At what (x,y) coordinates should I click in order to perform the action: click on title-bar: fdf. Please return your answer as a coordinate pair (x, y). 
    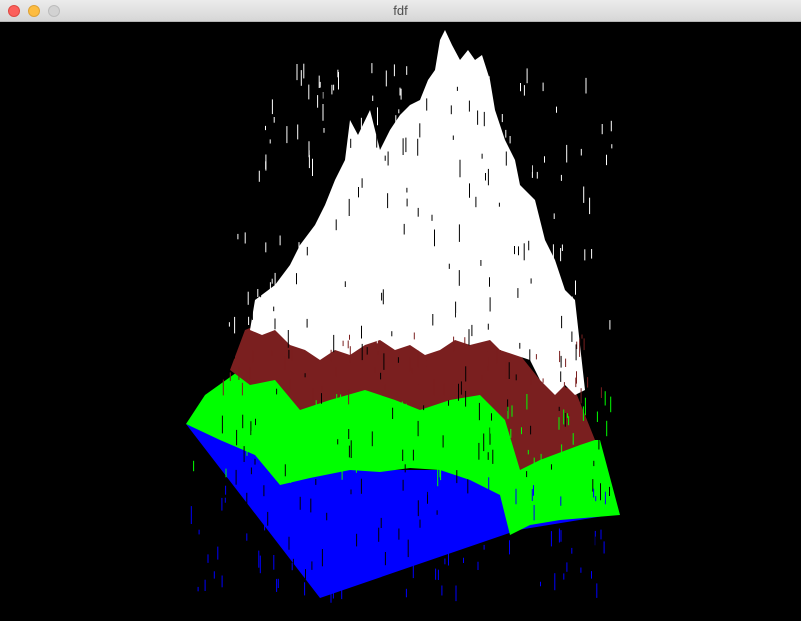
    Looking at the image, I should click on (400, 11).